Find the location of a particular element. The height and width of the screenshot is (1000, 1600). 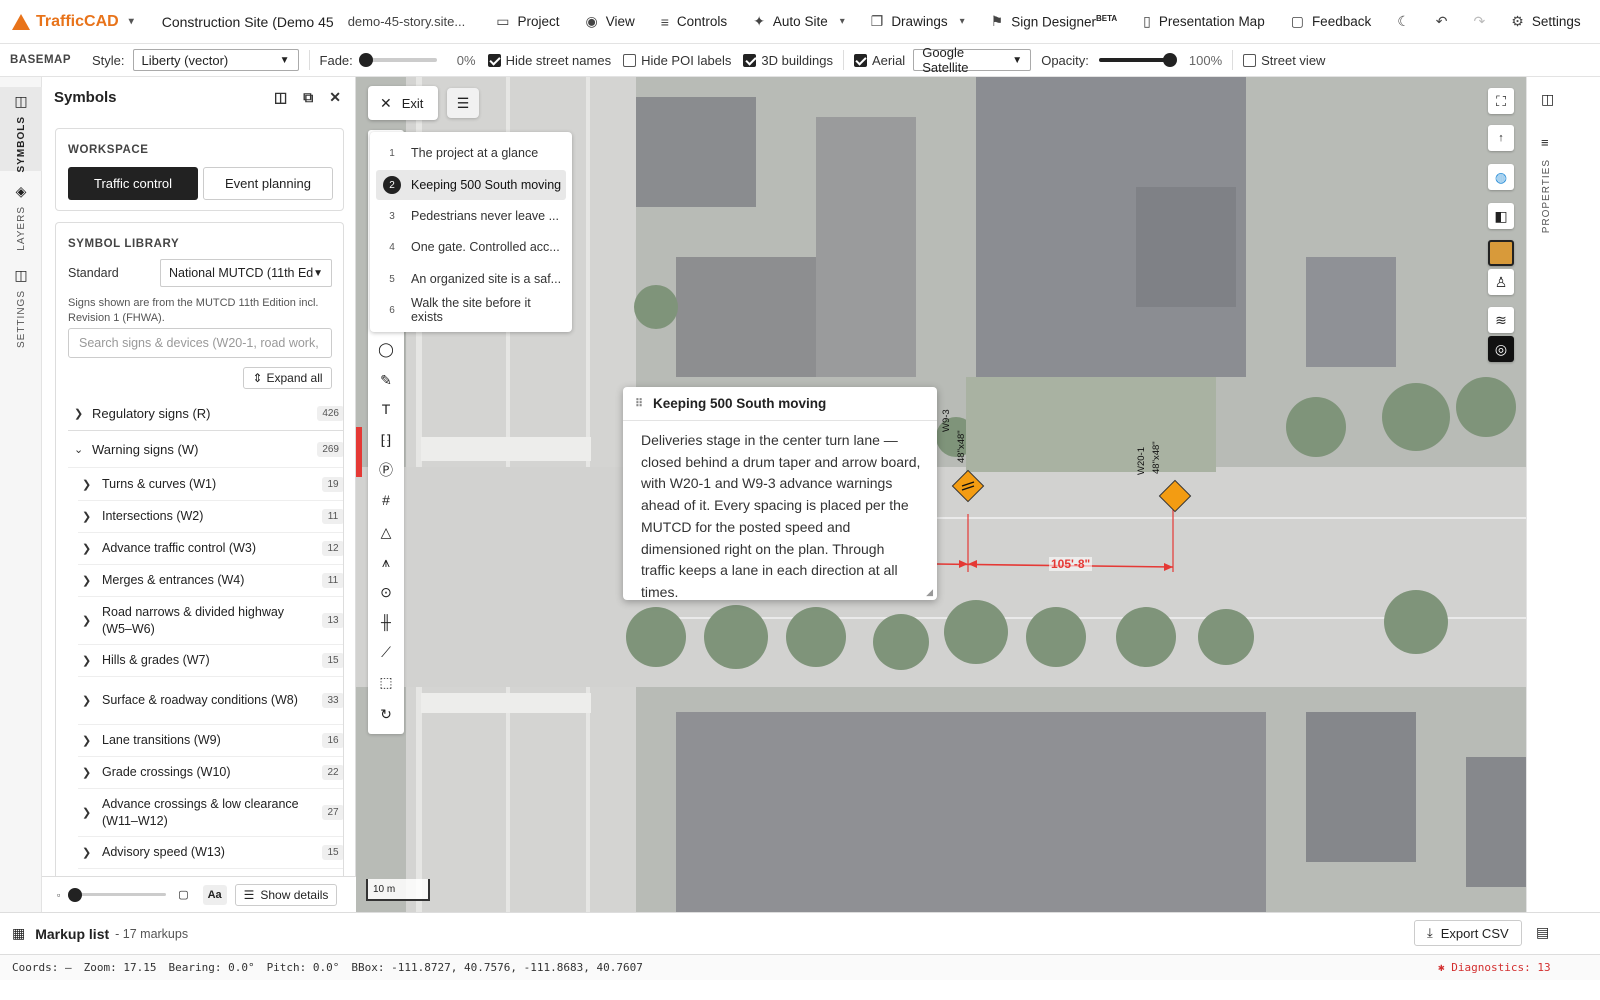

sign-w20-1-icon is located at coordinates (1175, 496).